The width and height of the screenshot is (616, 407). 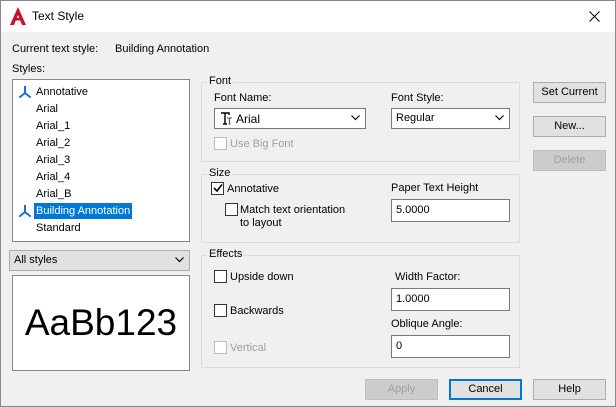 What do you see at coordinates (220, 276) in the screenshot?
I see `upside-down-checkbox` at bounding box center [220, 276].